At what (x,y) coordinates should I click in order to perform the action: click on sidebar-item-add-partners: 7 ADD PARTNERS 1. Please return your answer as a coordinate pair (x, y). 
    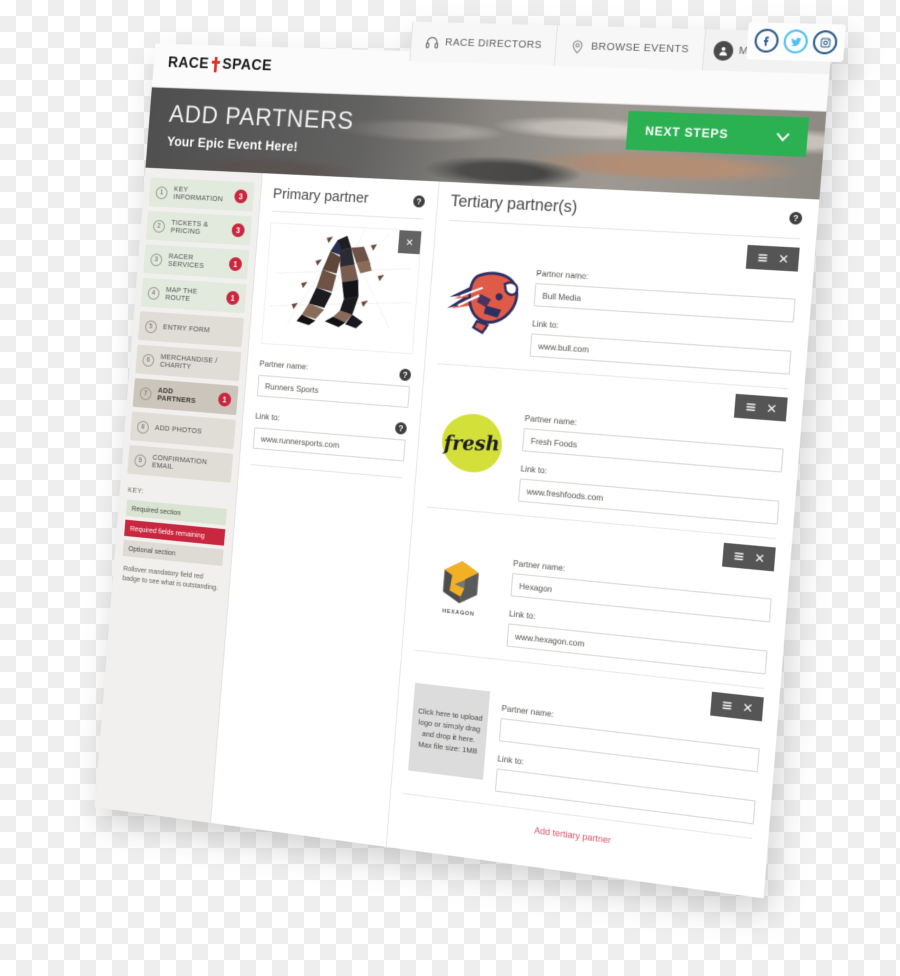
    Looking at the image, I should click on (185, 397).